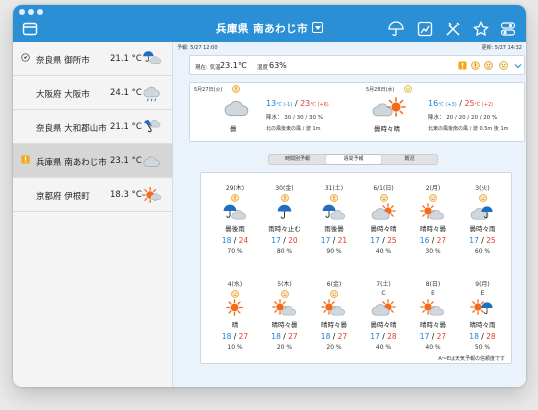  I want to click on forecast-day: 5(木) 晴時々曇 18 / 27 20 %, so click(285, 315).